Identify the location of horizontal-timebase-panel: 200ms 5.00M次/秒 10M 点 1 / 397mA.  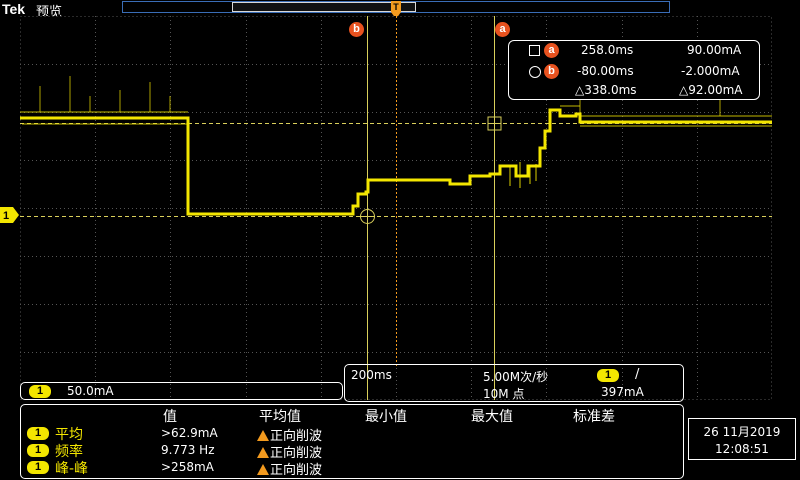
(514, 383).